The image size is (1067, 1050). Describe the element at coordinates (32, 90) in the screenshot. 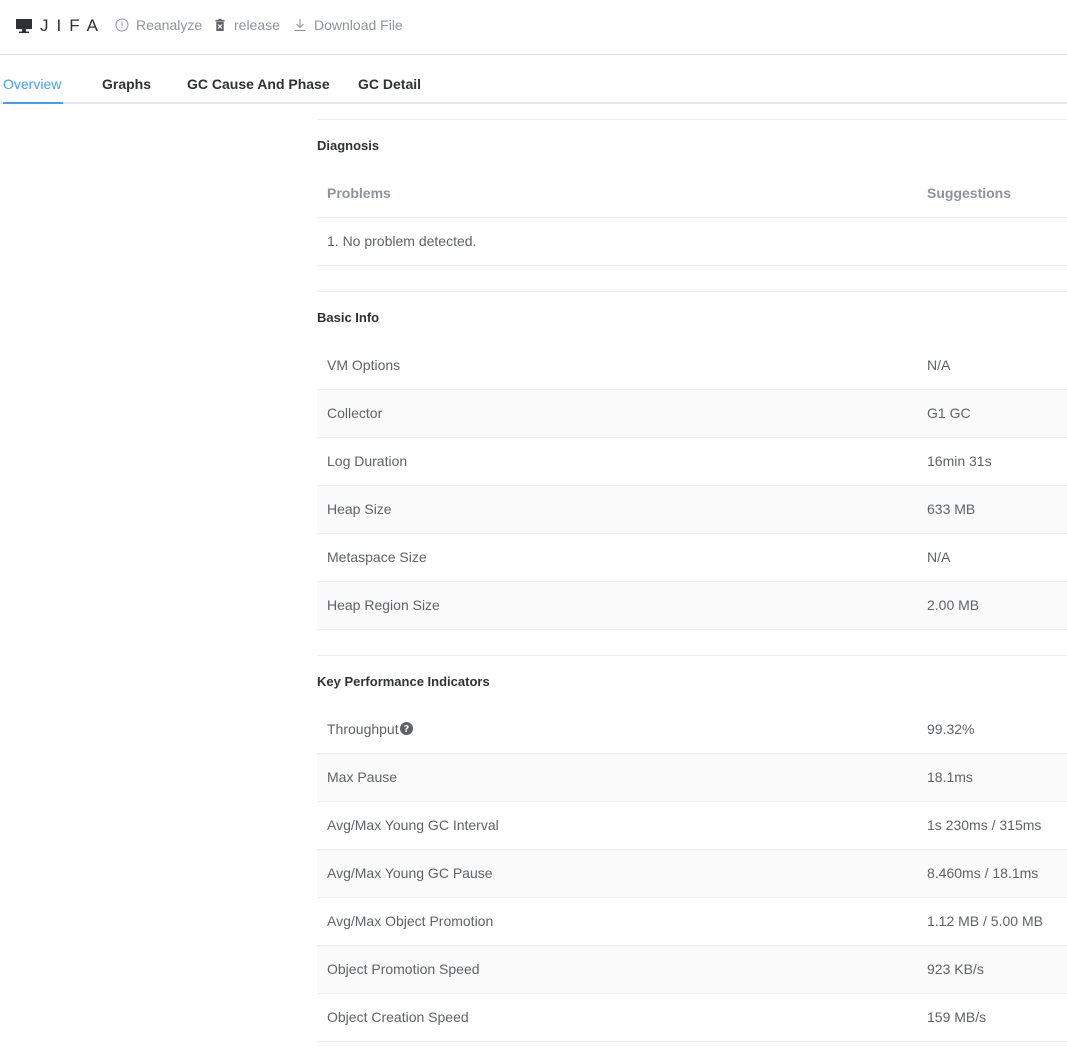

I see `tab-overview: Overview` at that location.